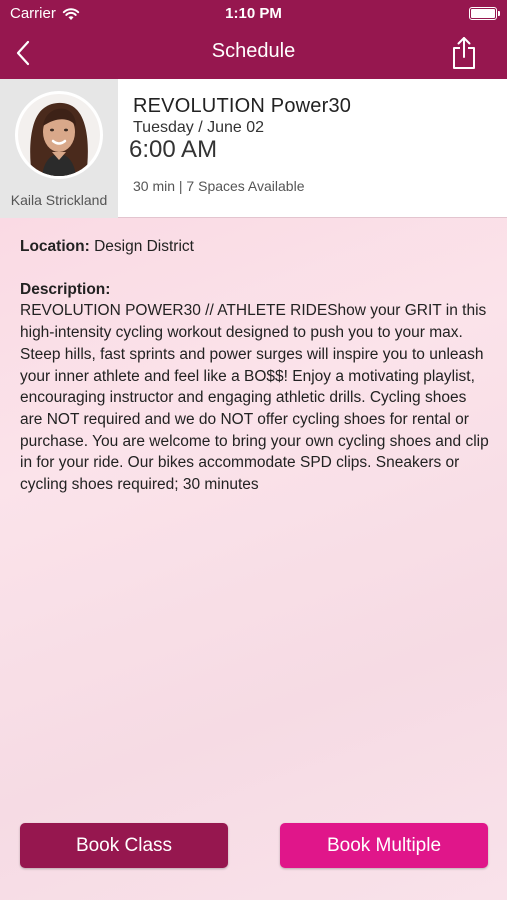 The image size is (507, 900). What do you see at coordinates (255, 247) in the screenshot?
I see `location-row: Location: Design District` at bounding box center [255, 247].